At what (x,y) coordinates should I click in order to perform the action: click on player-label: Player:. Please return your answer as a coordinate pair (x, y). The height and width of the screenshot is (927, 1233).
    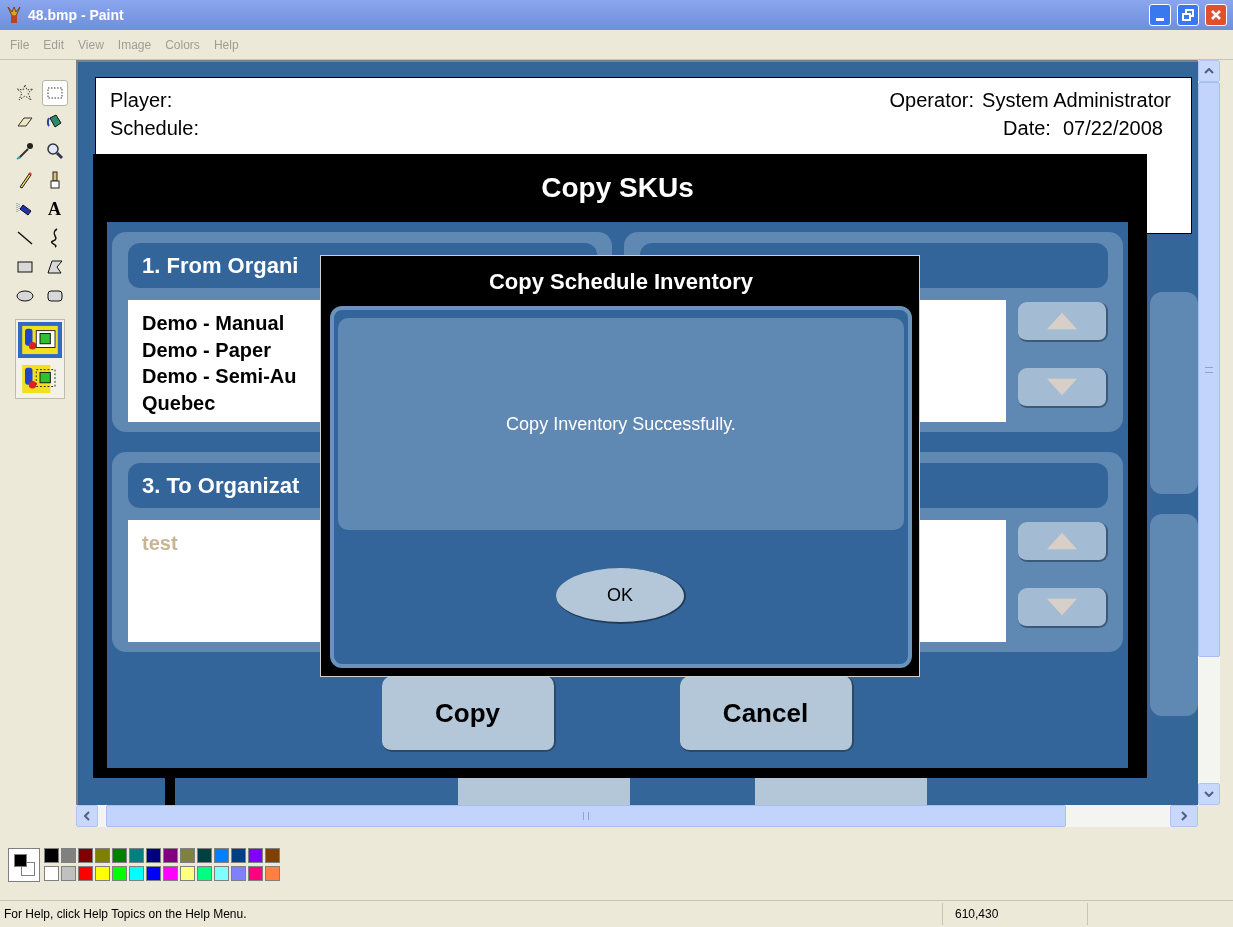
    Looking at the image, I should click on (142, 100).